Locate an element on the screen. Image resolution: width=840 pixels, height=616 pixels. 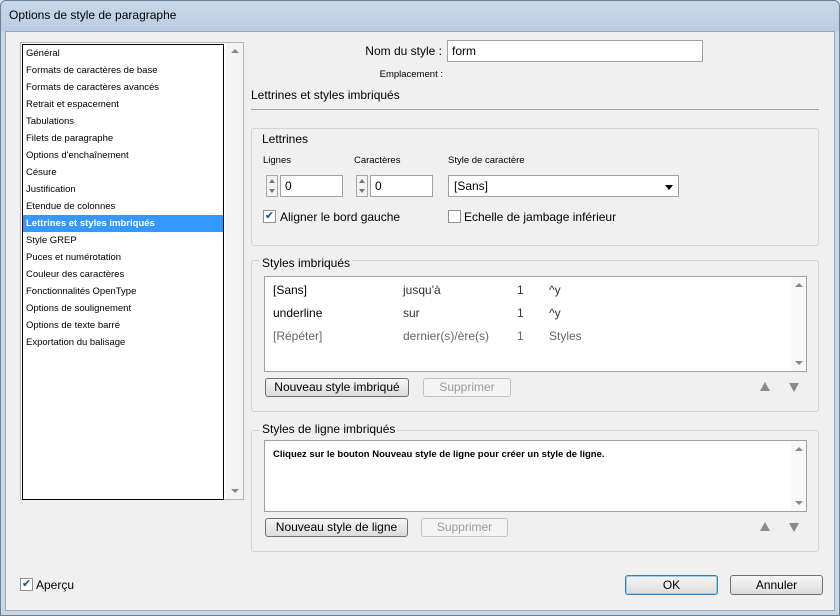
preview-checkbox: ✔ is located at coordinates (26, 584).